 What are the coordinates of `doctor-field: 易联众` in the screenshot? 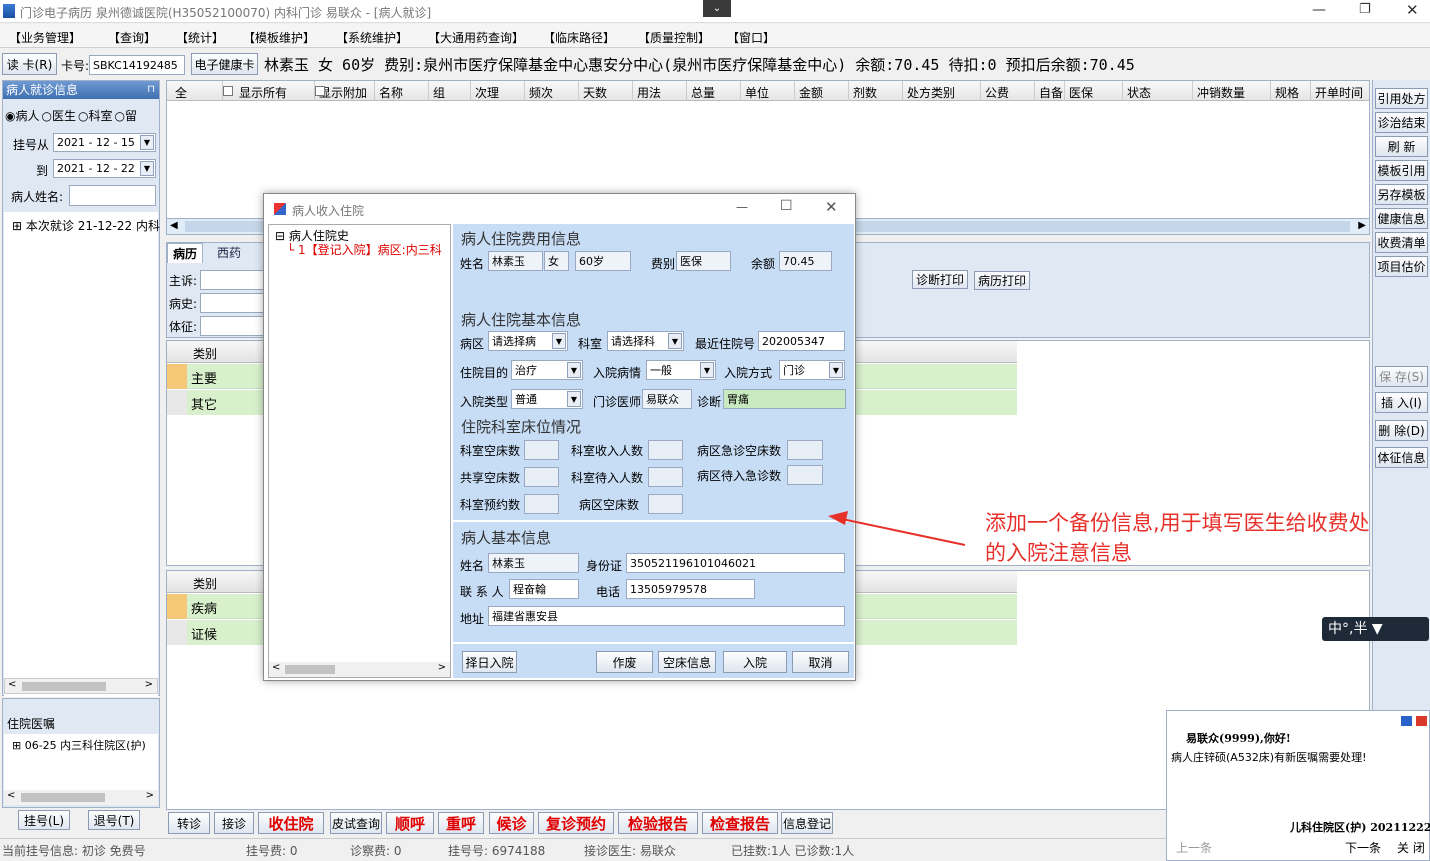 It's located at (667, 399).